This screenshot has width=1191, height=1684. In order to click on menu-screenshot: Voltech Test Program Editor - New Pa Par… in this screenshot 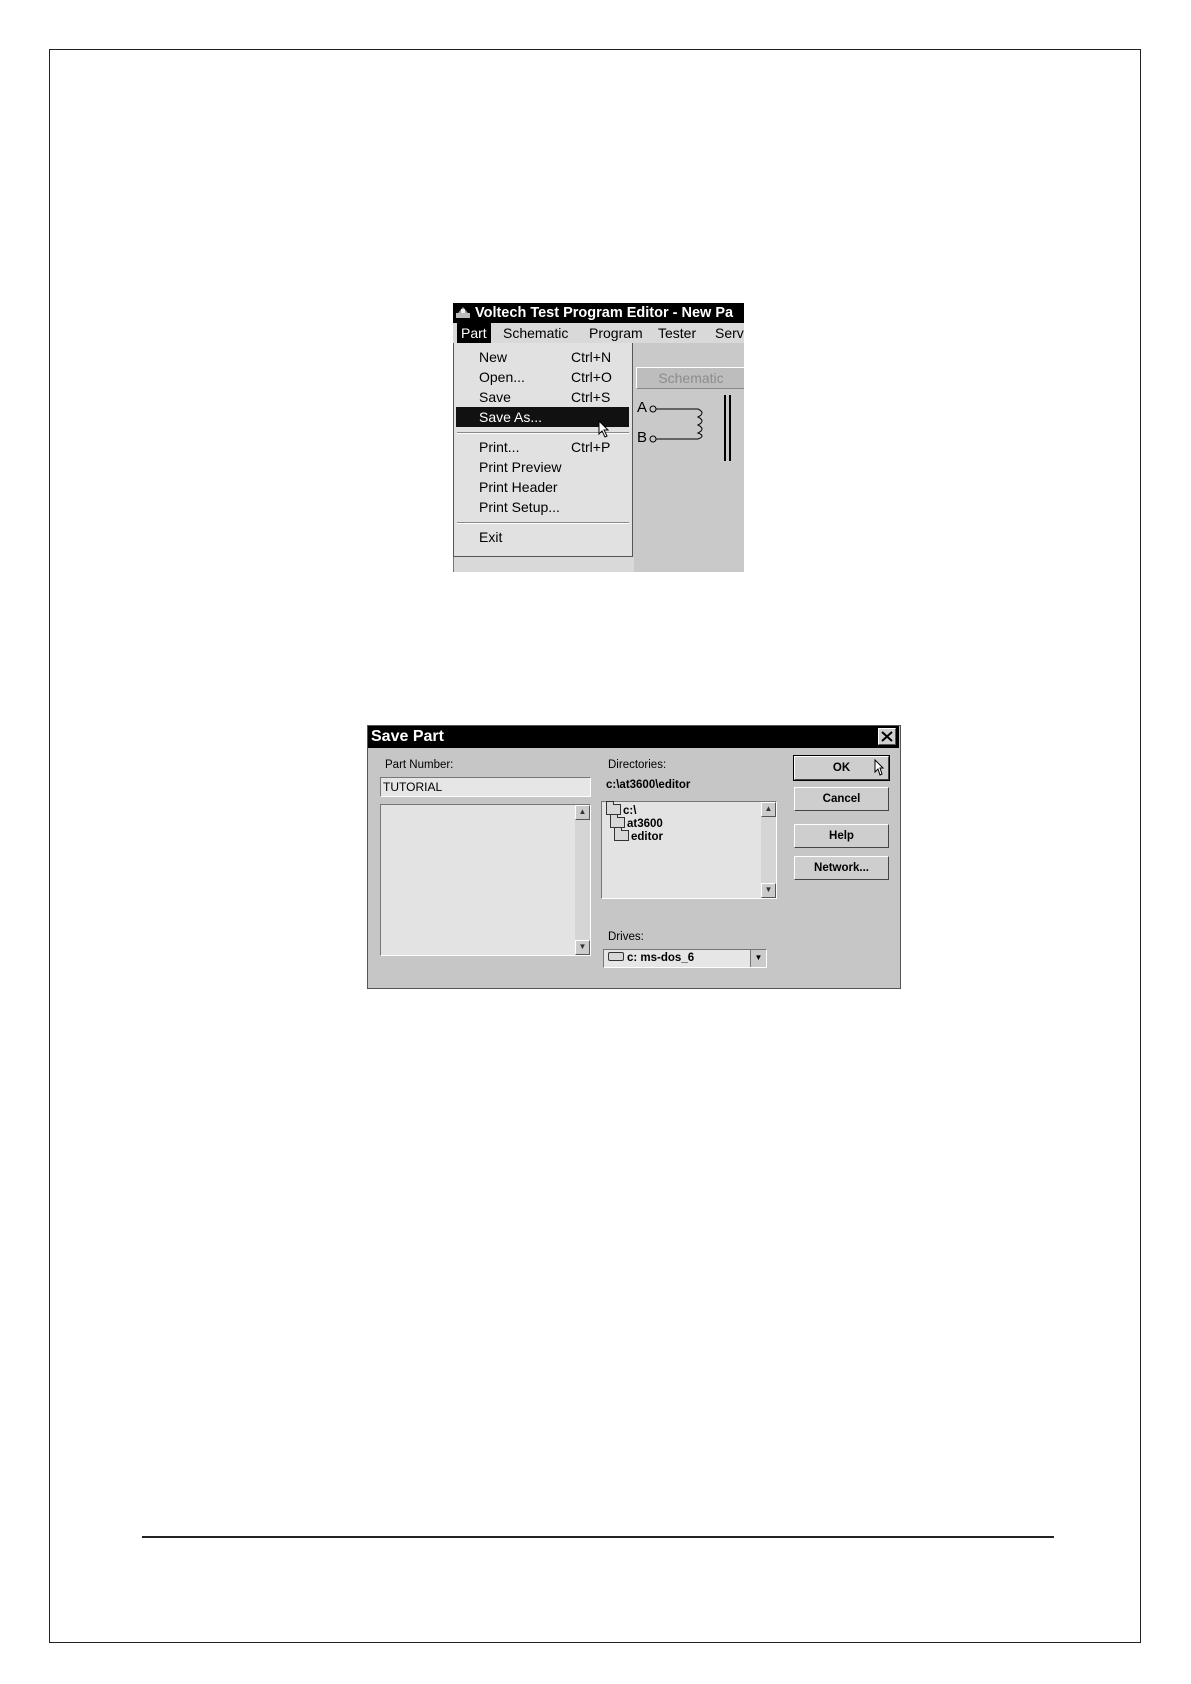, I will do `click(598, 437)`.